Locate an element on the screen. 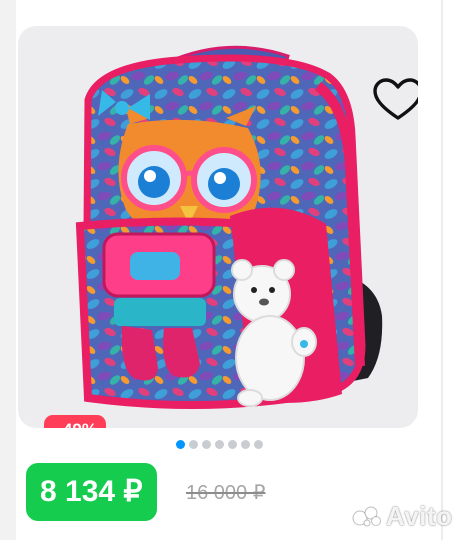  gallery-pagination is located at coordinates (219, 444).